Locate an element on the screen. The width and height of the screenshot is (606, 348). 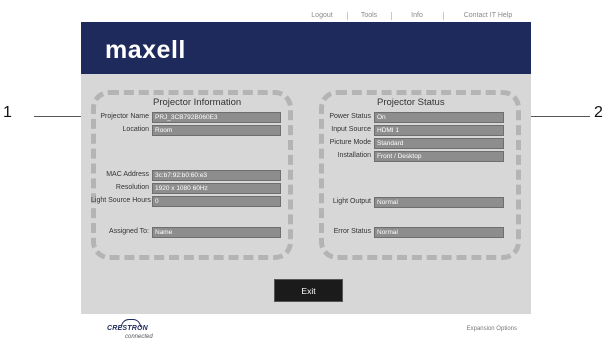
tools-link: Tools is located at coordinates (369, 16).